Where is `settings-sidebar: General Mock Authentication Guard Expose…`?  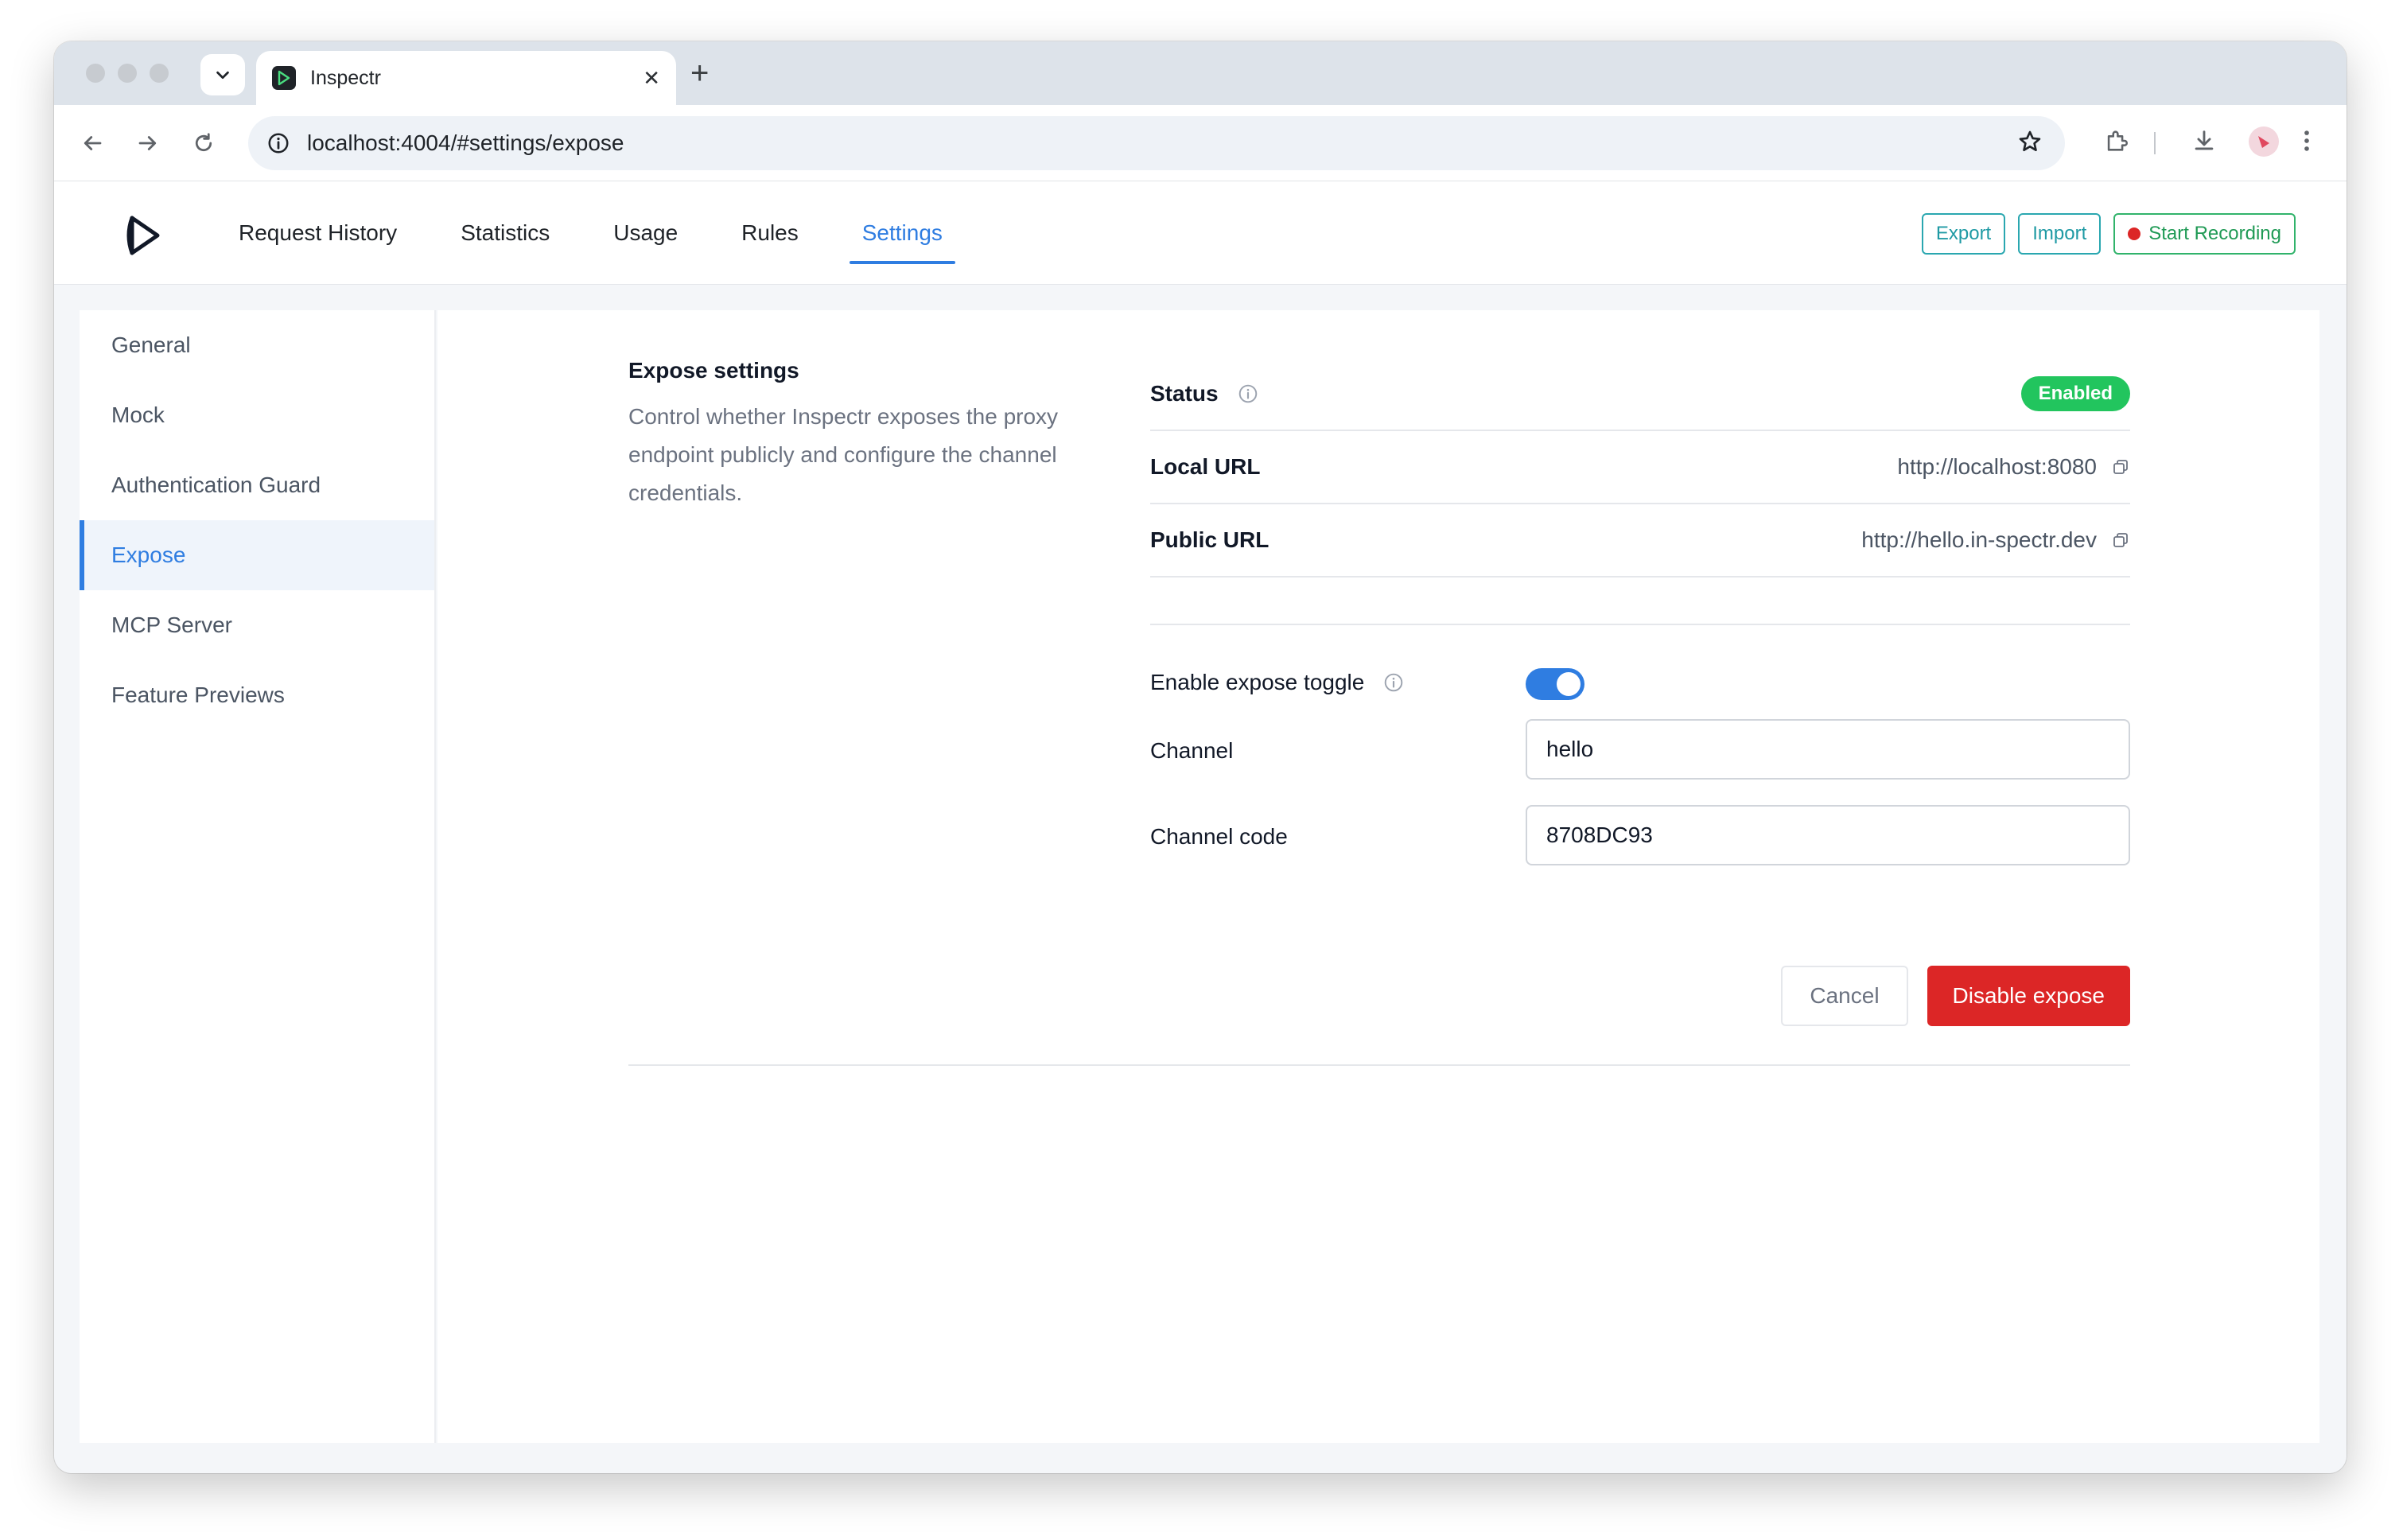 settings-sidebar: General Mock Authentication Guard Expose… is located at coordinates (258, 876).